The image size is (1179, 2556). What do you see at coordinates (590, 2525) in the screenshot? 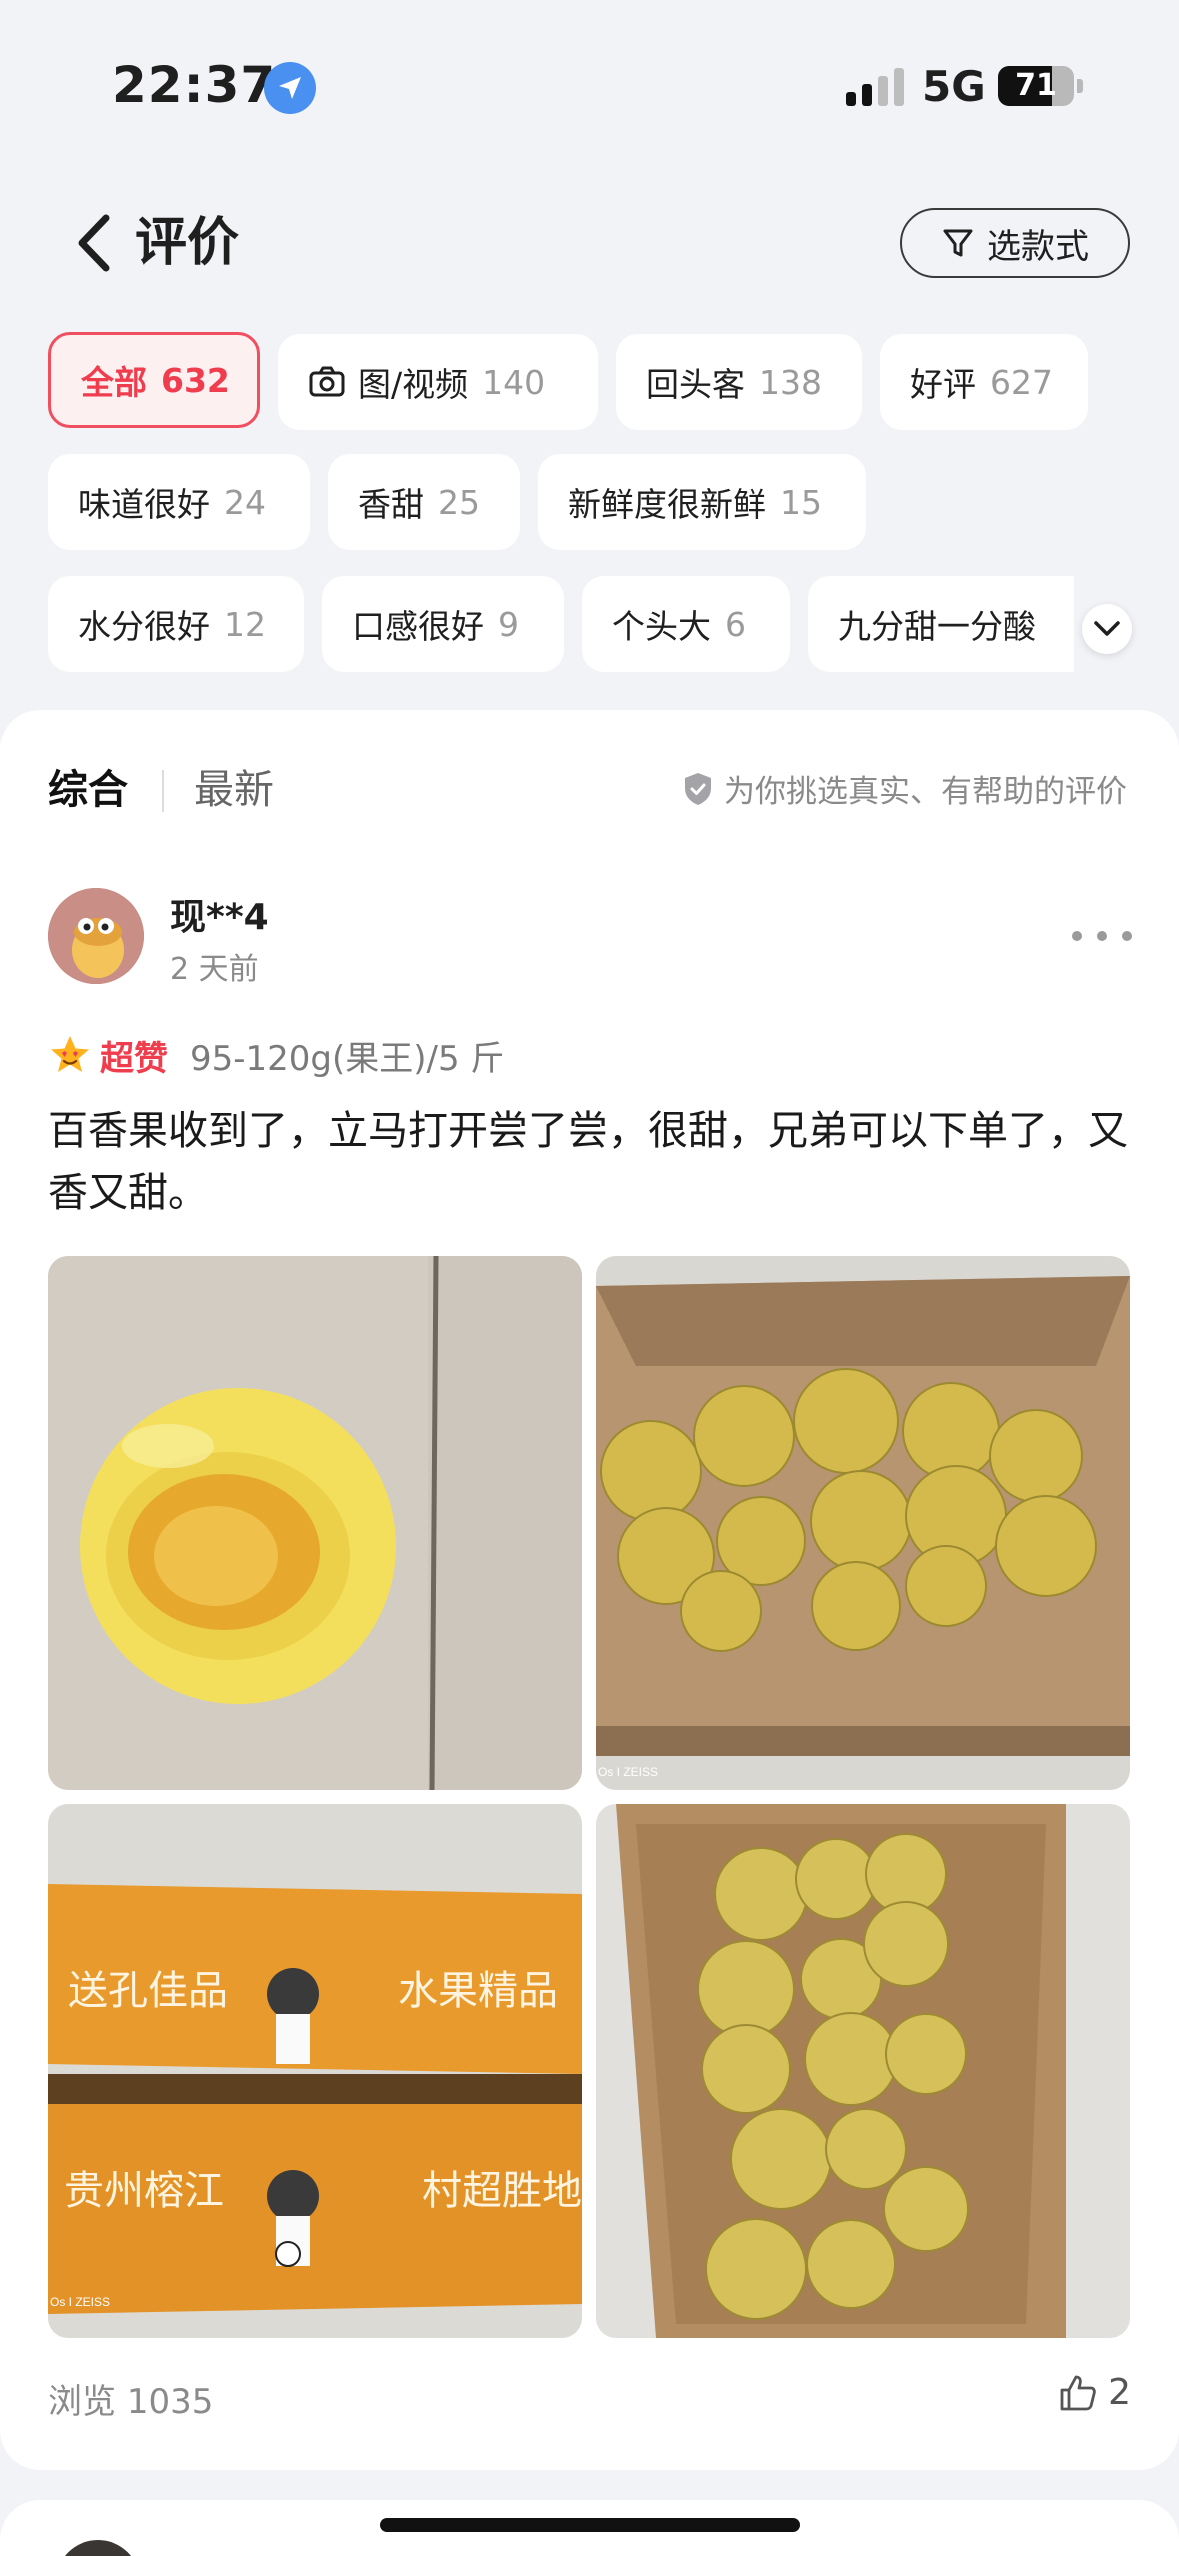
I see `home-indicator` at bounding box center [590, 2525].